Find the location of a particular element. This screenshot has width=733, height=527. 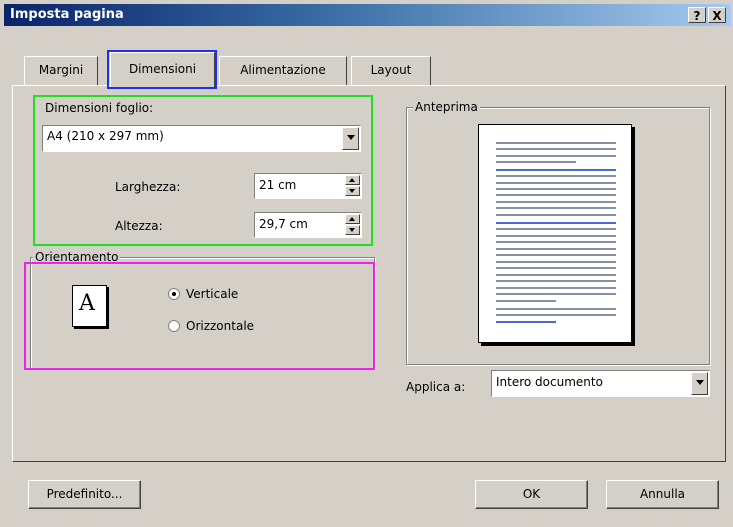

ok-button: OK is located at coordinates (531, 494).